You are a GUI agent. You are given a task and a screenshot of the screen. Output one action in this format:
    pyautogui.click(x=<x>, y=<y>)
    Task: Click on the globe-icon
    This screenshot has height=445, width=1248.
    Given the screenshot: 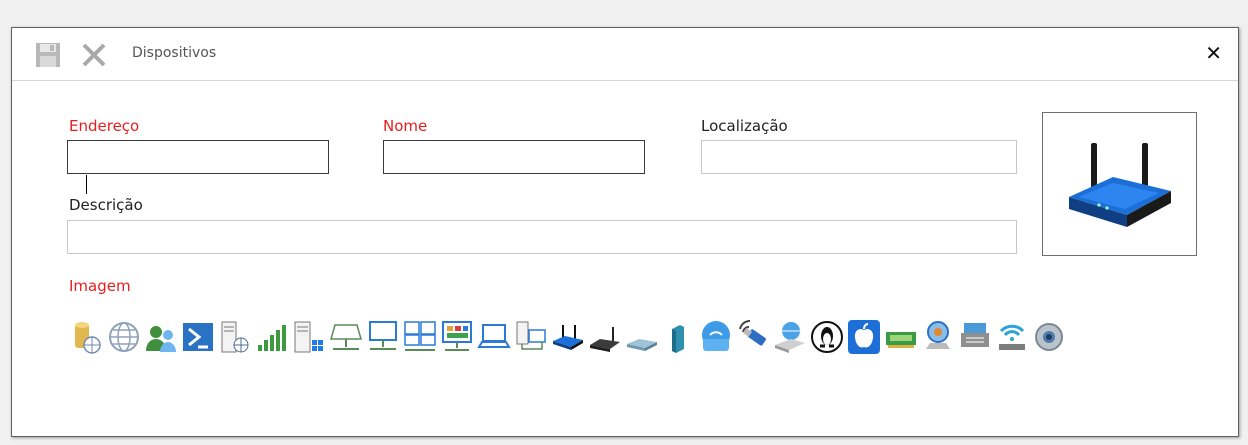 What is the action you would take?
    pyautogui.click(x=124, y=337)
    